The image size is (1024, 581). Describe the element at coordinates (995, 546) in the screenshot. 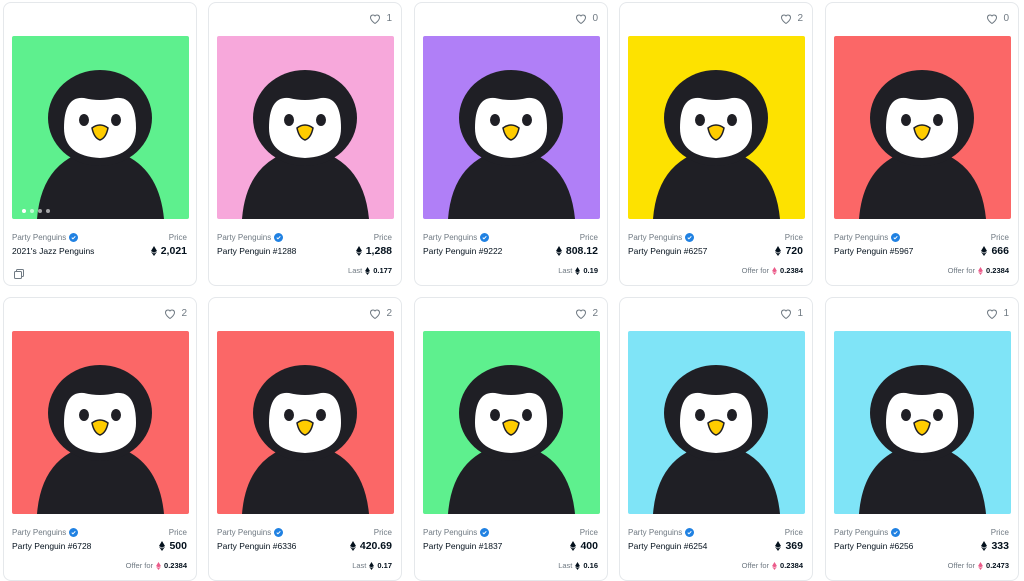

I see `nft-price: 333` at that location.